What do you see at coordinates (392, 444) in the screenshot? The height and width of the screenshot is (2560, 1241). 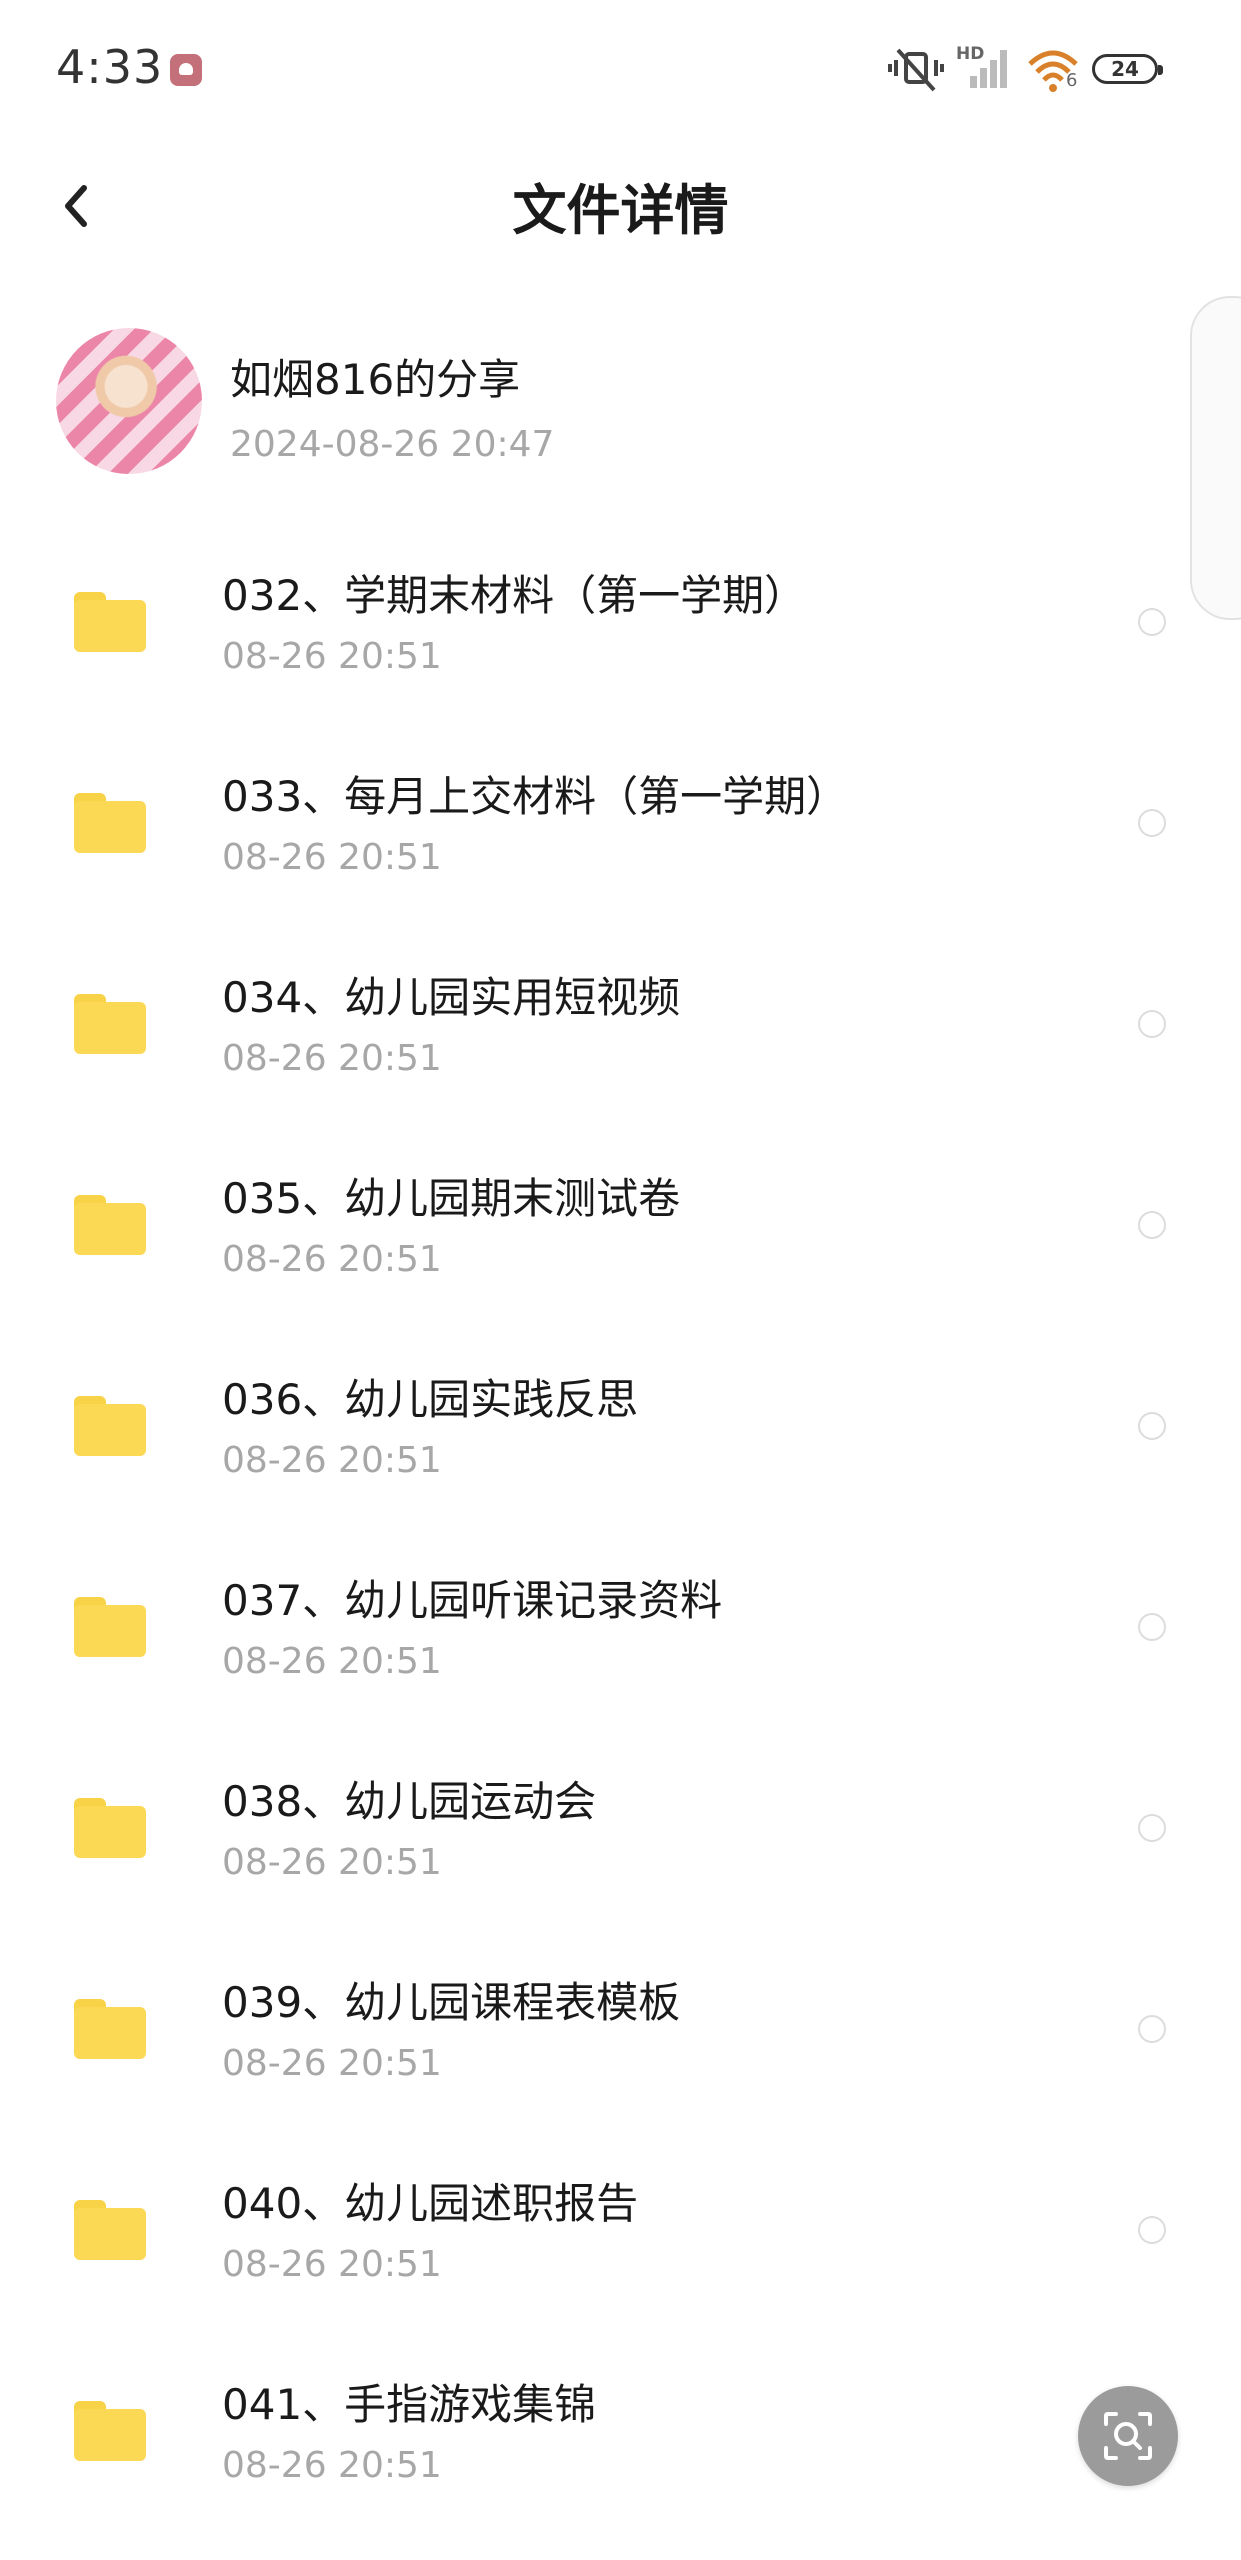 I see `share-time: 2024-08-26 20:47` at bounding box center [392, 444].